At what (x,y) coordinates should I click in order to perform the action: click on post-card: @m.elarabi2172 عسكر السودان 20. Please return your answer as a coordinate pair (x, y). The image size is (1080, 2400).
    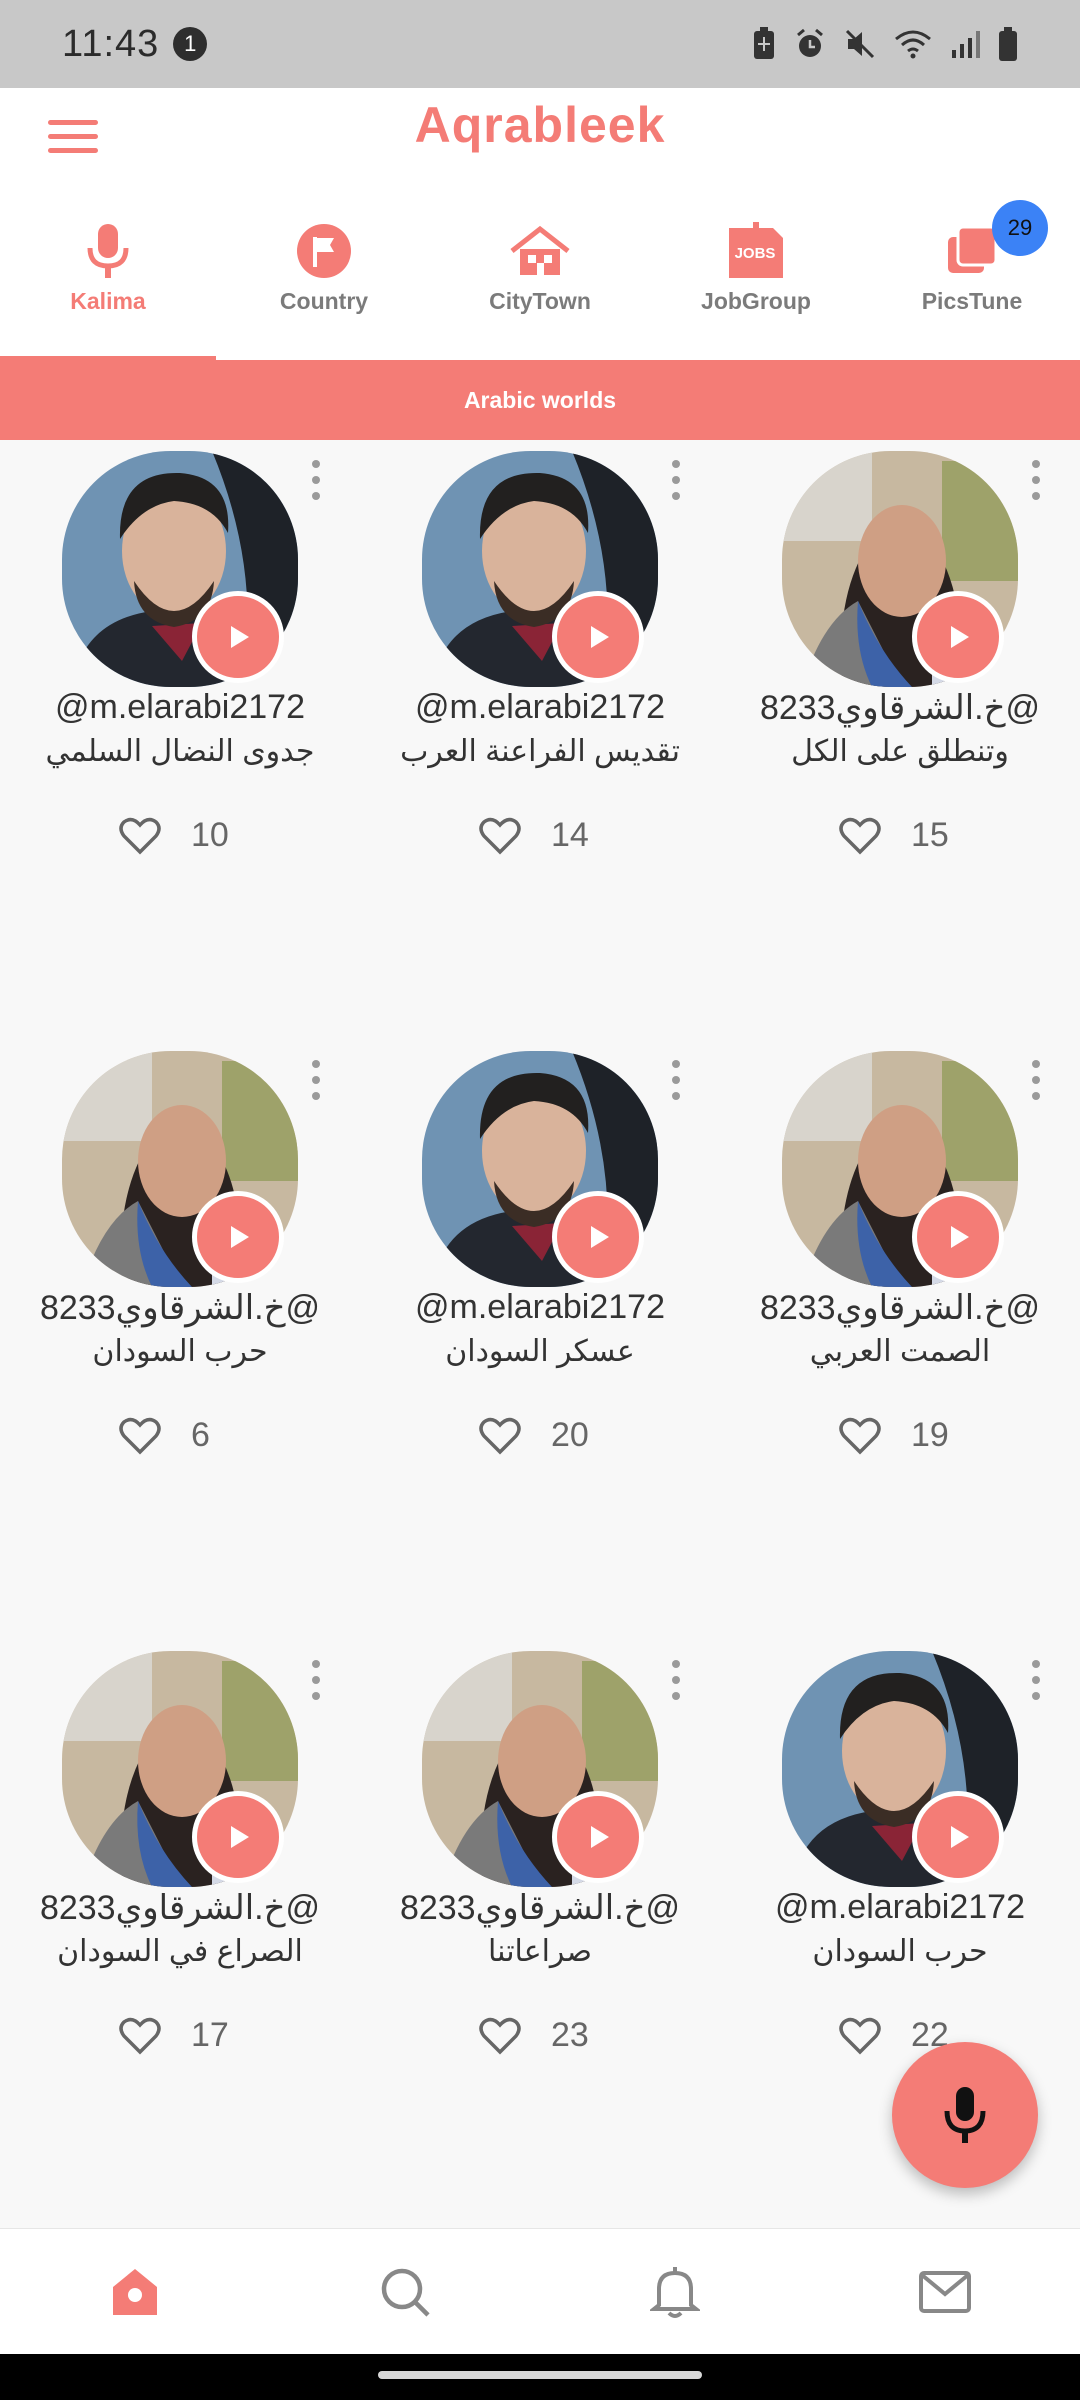
    Looking at the image, I should click on (540, 1340).